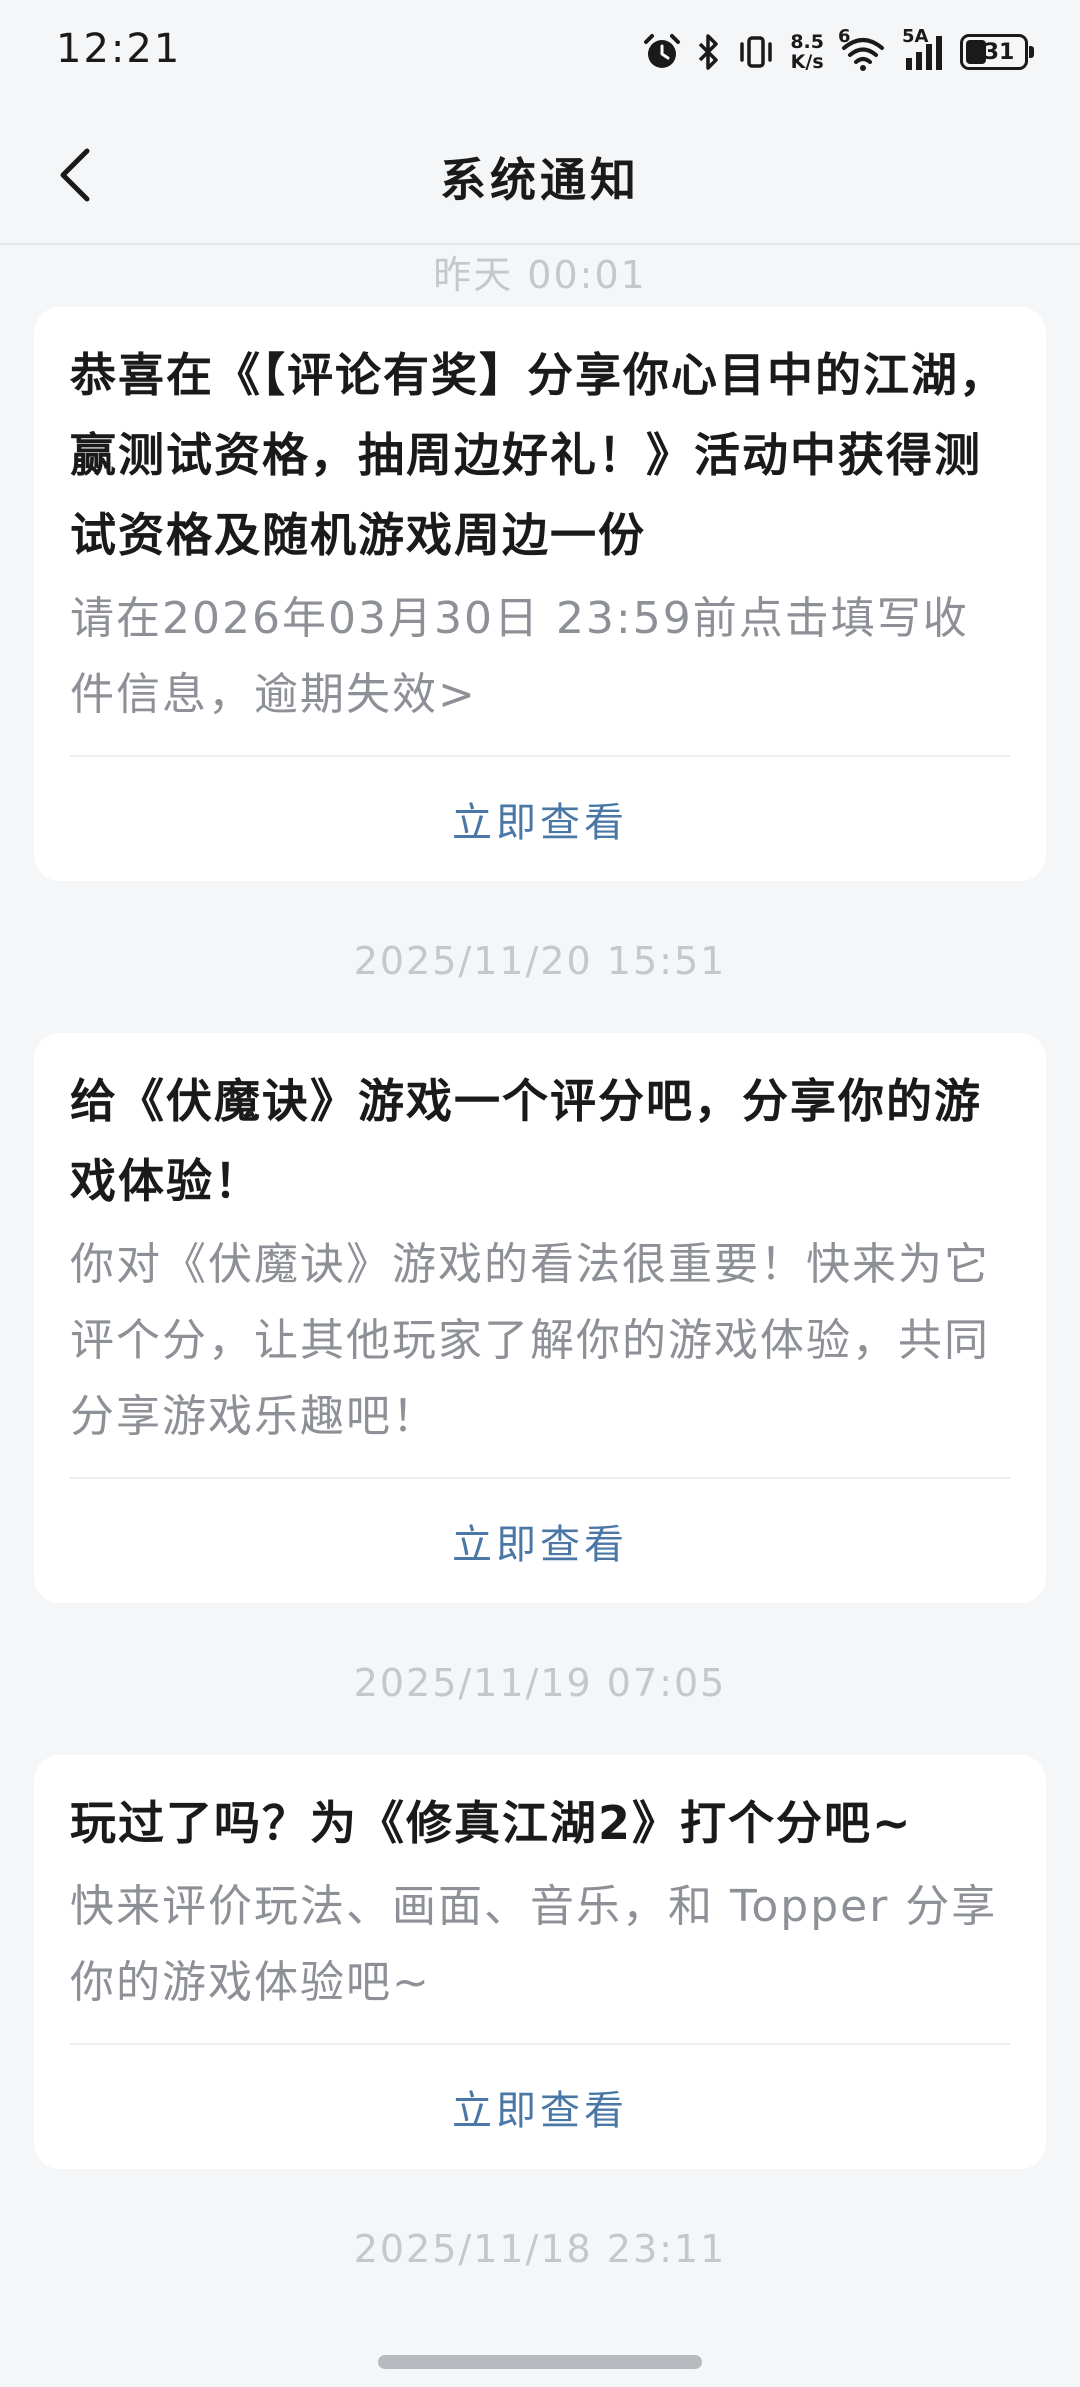 The width and height of the screenshot is (1080, 2387). What do you see at coordinates (540, 1957) in the screenshot?
I see `notification-body: 快来评价玩法、画面、音乐，和 Topper 分享你的游戏体验吧~` at bounding box center [540, 1957].